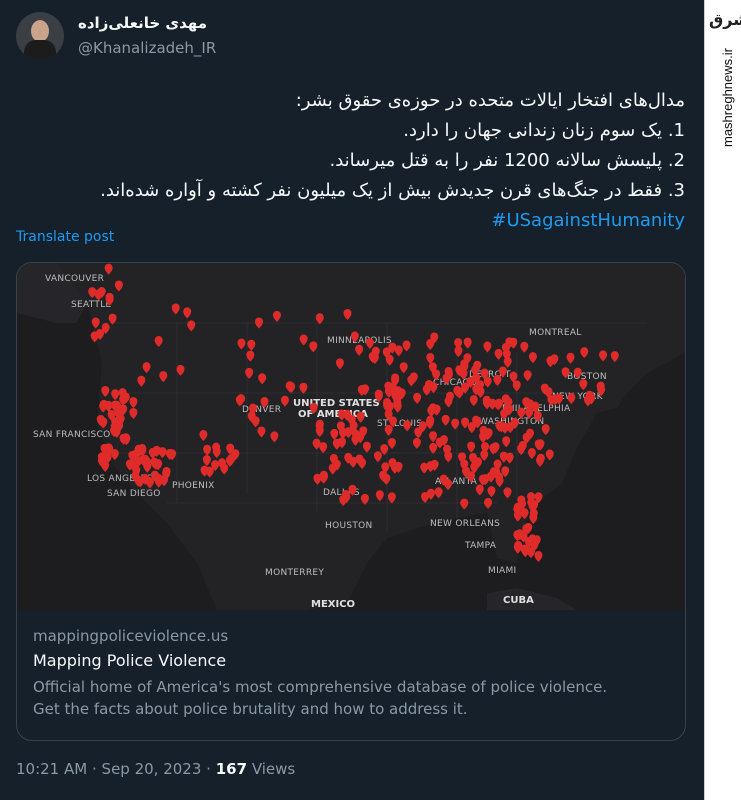  Describe the element at coordinates (502, 571) in the screenshot. I see `map-label-miami: MIAMI` at that location.